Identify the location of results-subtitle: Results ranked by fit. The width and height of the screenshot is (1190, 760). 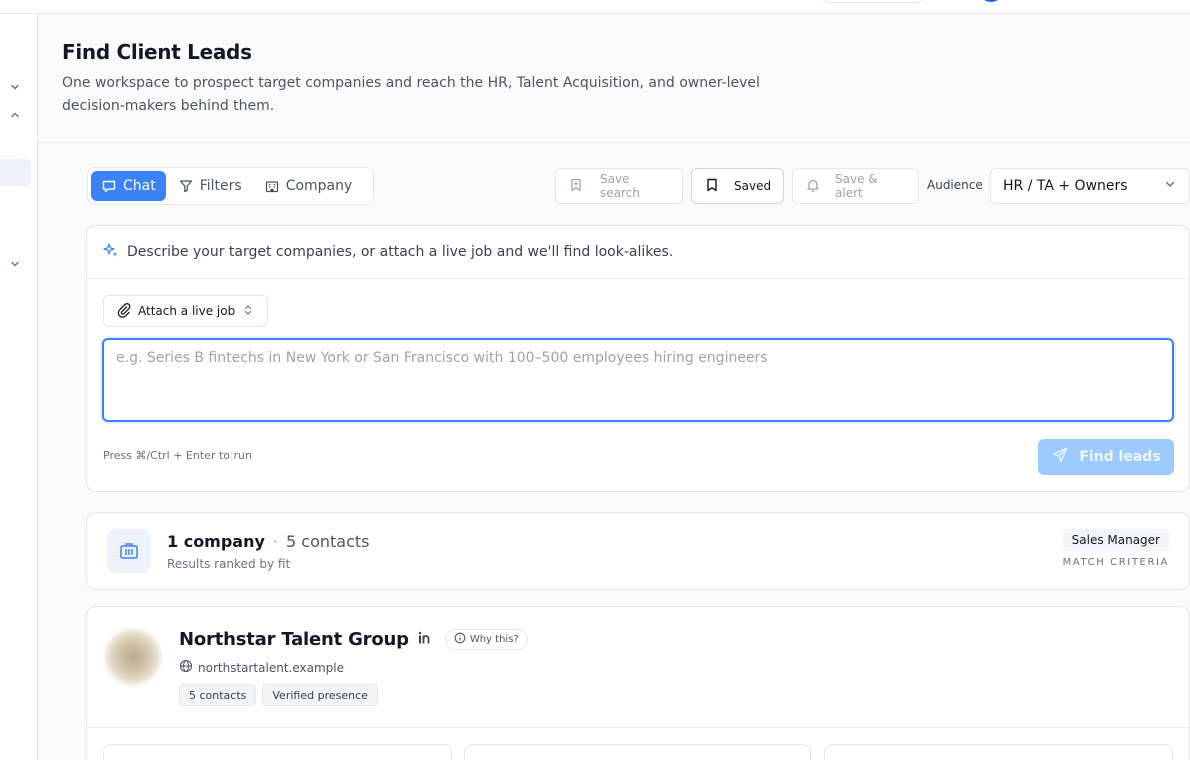
(229, 564).